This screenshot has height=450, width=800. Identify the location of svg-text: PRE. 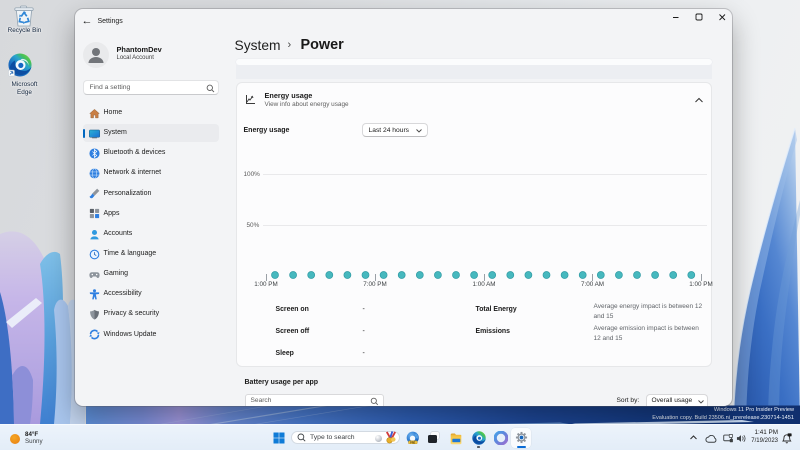
(412, 442).